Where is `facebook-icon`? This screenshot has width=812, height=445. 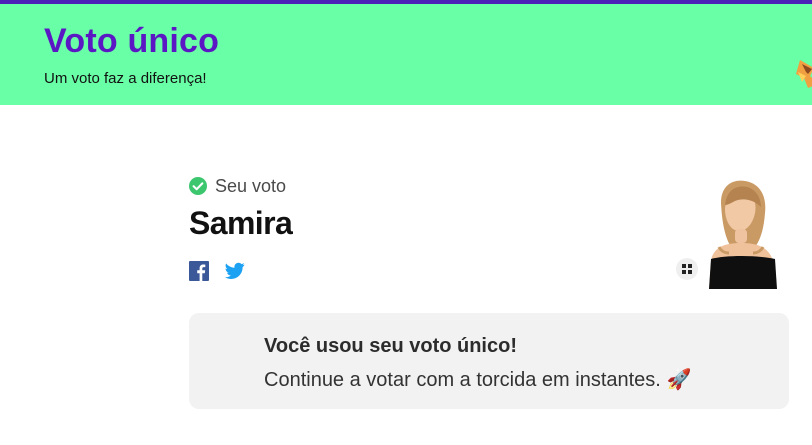 facebook-icon is located at coordinates (199, 271).